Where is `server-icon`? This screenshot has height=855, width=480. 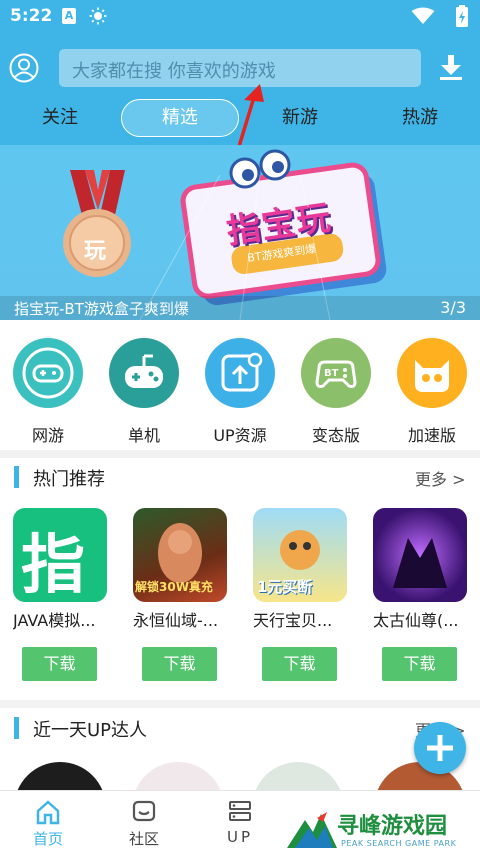
server-icon is located at coordinates (240, 811).